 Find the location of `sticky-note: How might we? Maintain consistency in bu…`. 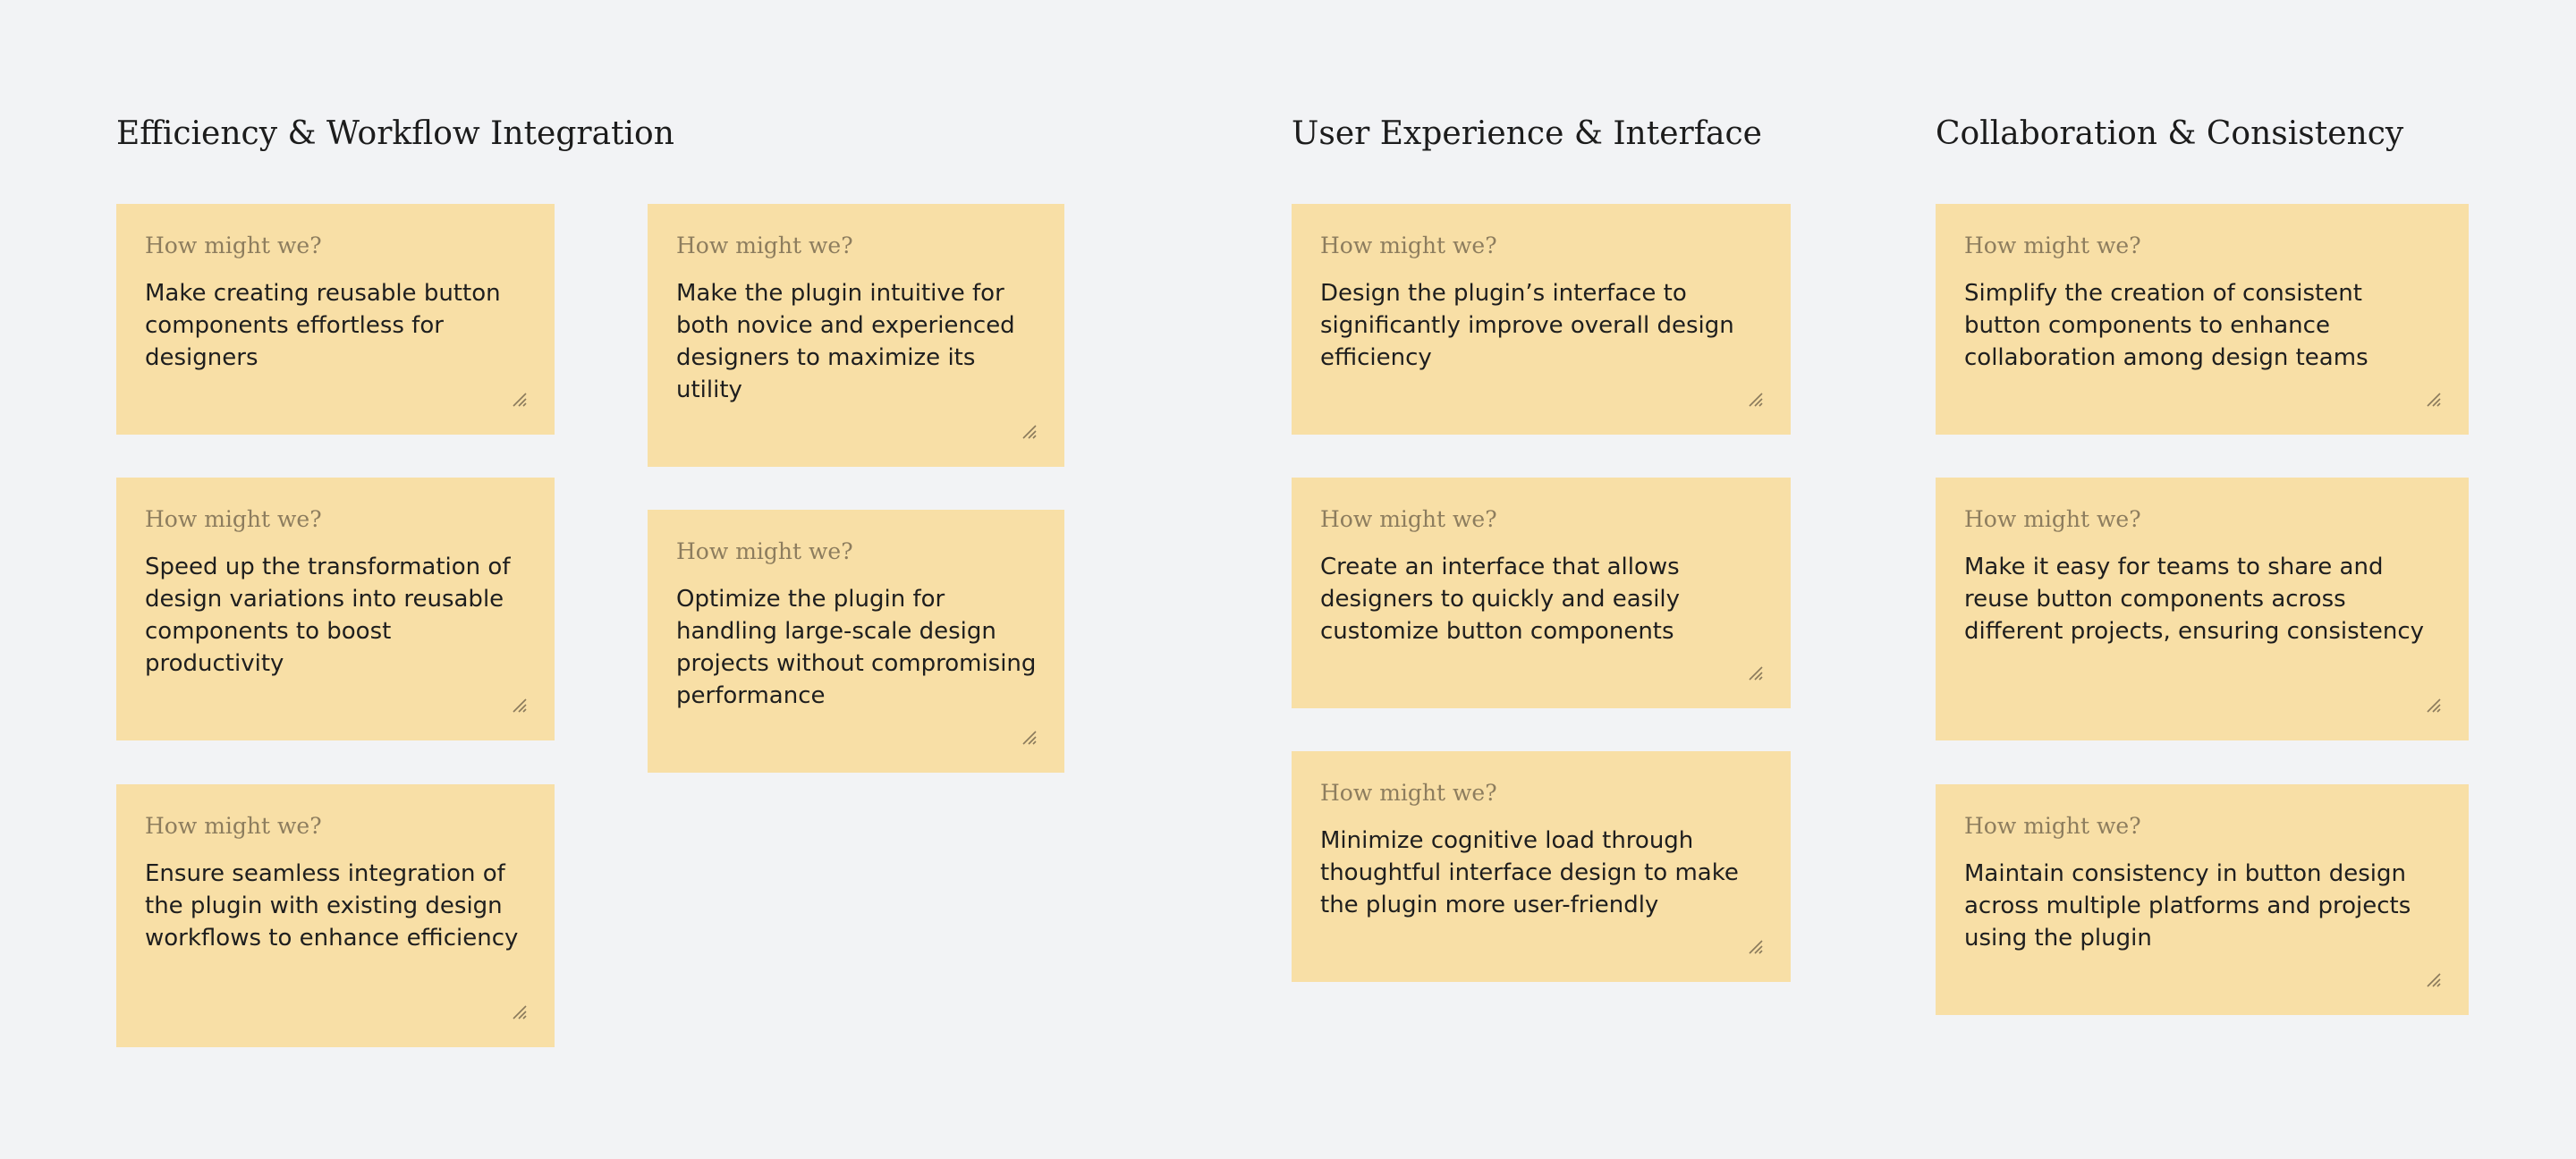

sticky-note: How might we? Maintain consistency in bu… is located at coordinates (2202, 899).